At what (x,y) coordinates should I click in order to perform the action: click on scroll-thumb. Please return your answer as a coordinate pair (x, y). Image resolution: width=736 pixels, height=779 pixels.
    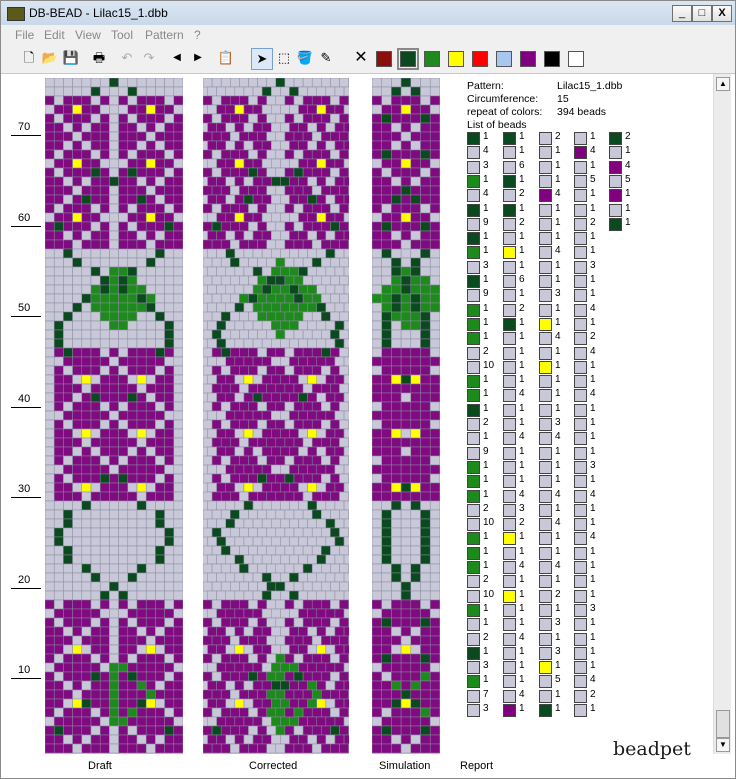
    Looking at the image, I should click on (723, 724).